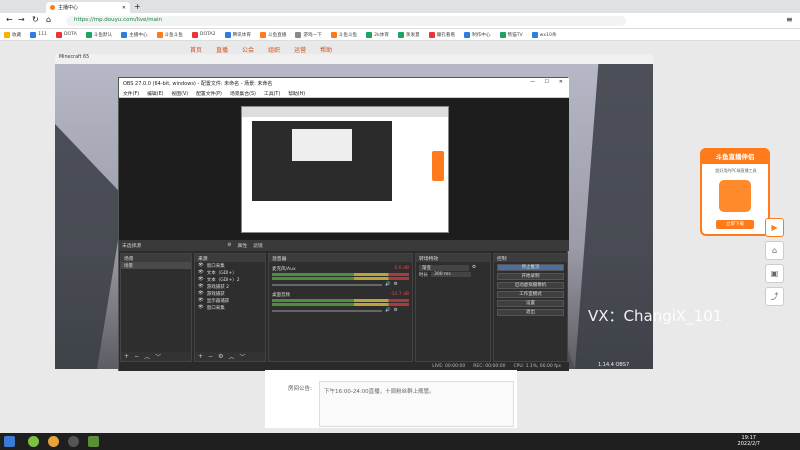  I want to click on bookmark-item: wx10条, so click(544, 34).